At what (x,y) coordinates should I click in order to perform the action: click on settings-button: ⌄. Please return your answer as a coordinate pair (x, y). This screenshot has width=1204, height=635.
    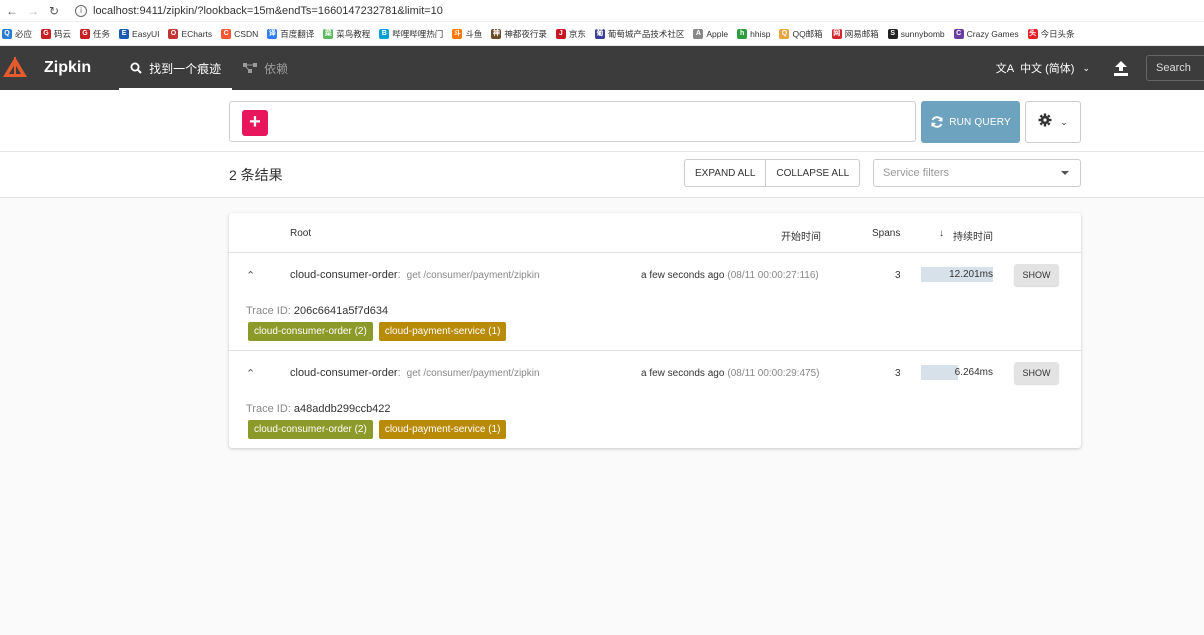
    Looking at the image, I should click on (1053, 122).